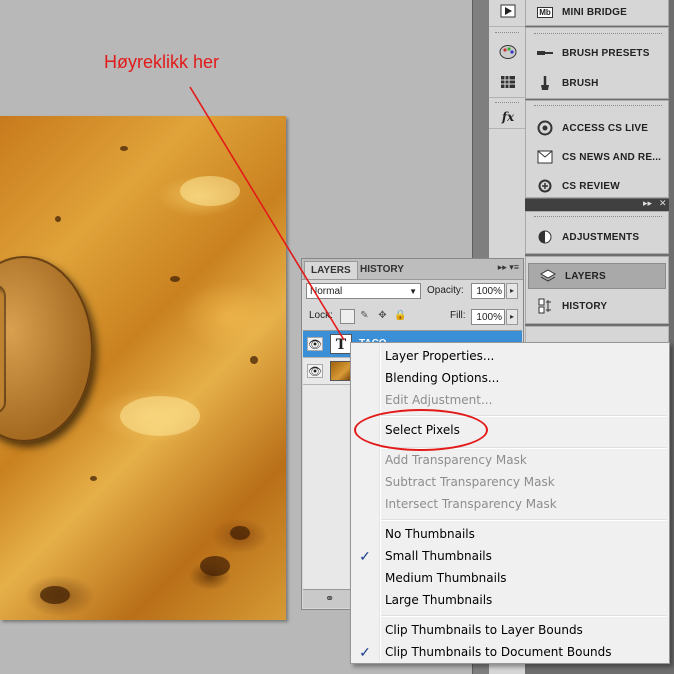  I want to click on opacity-slider-button: ▸, so click(512, 291).